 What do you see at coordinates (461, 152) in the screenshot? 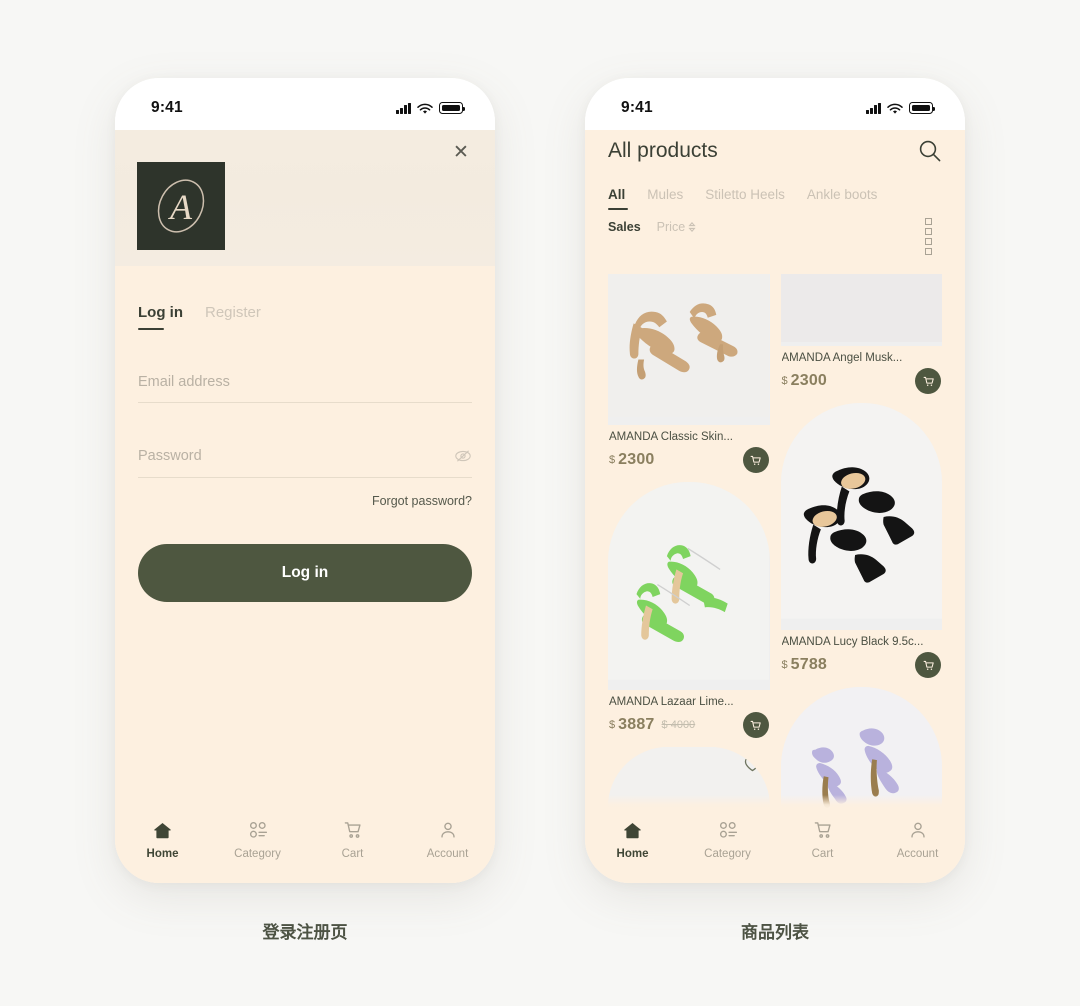
I see `close-icon: ✕` at bounding box center [461, 152].